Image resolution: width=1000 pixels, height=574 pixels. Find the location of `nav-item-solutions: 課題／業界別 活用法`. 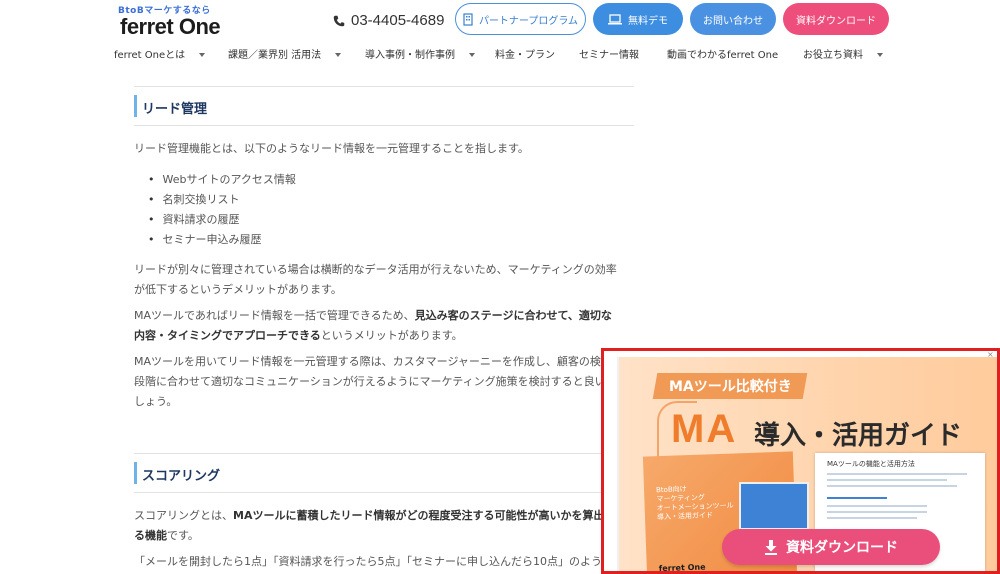

nav-item-solutions: 課題／業界別 活用法 is located at coordinates (285, 53).